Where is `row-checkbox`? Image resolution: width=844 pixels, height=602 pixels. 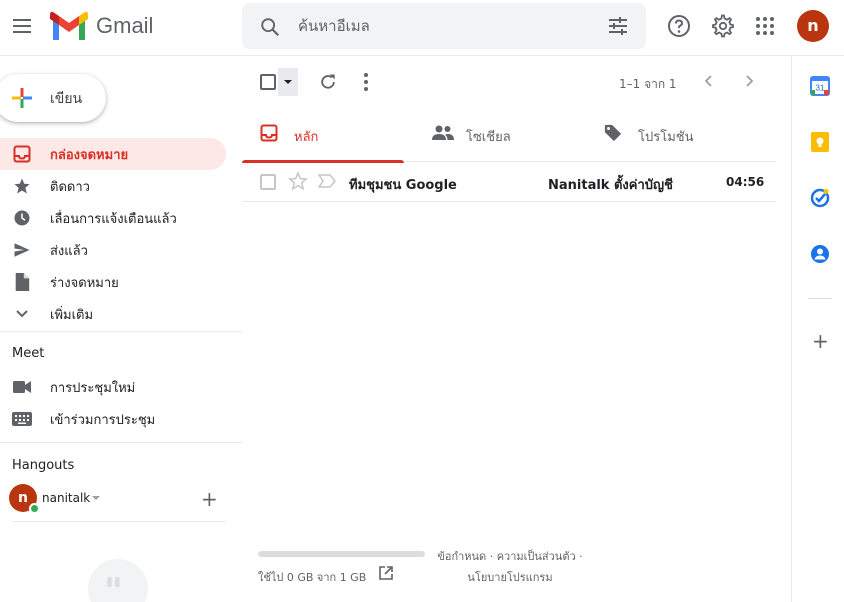
row-checkbox is located at coordinates (268, 182).